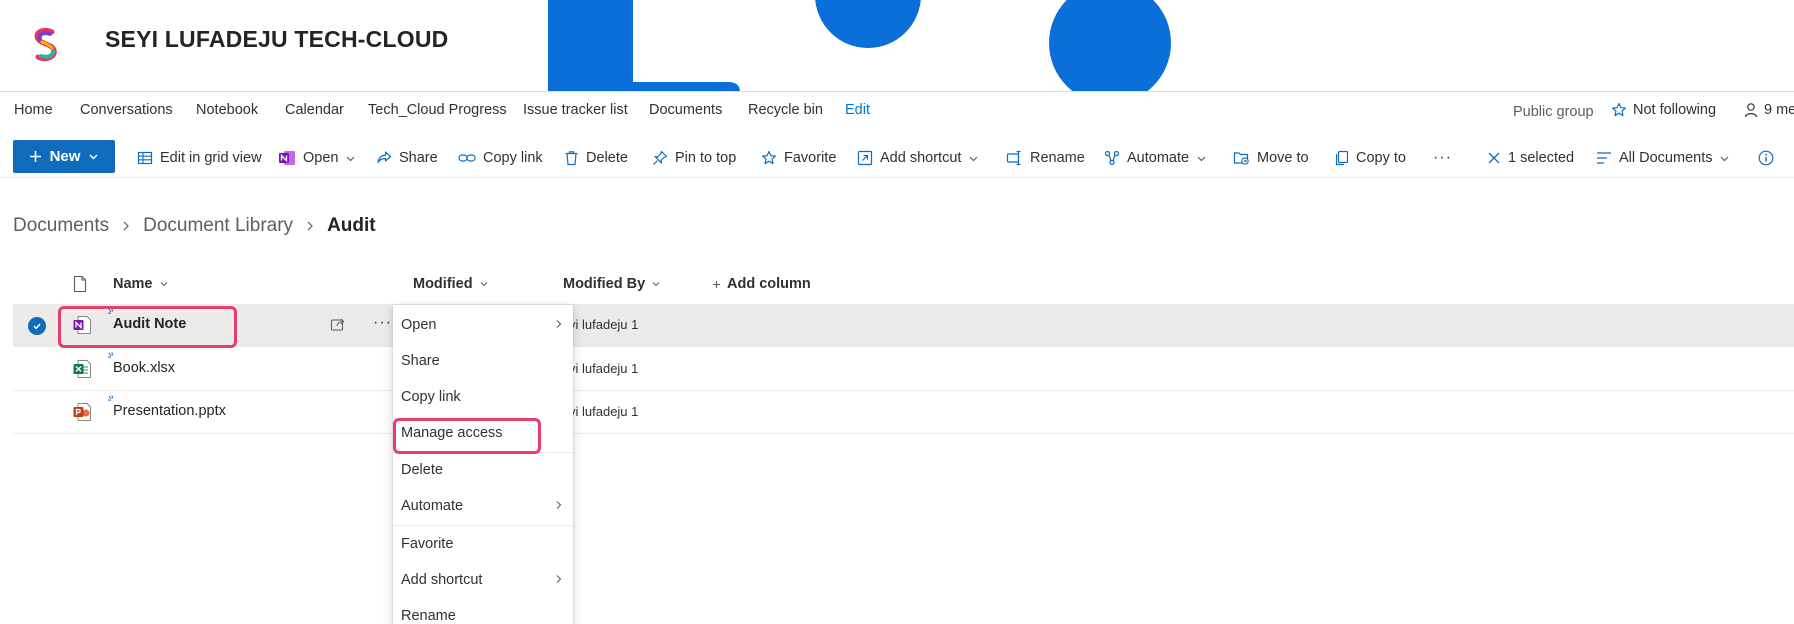  What do you see at coordinates (483, 470) in the screenshot?
I see `menu-item-delete: Delete` at bounding box center [483, 470].